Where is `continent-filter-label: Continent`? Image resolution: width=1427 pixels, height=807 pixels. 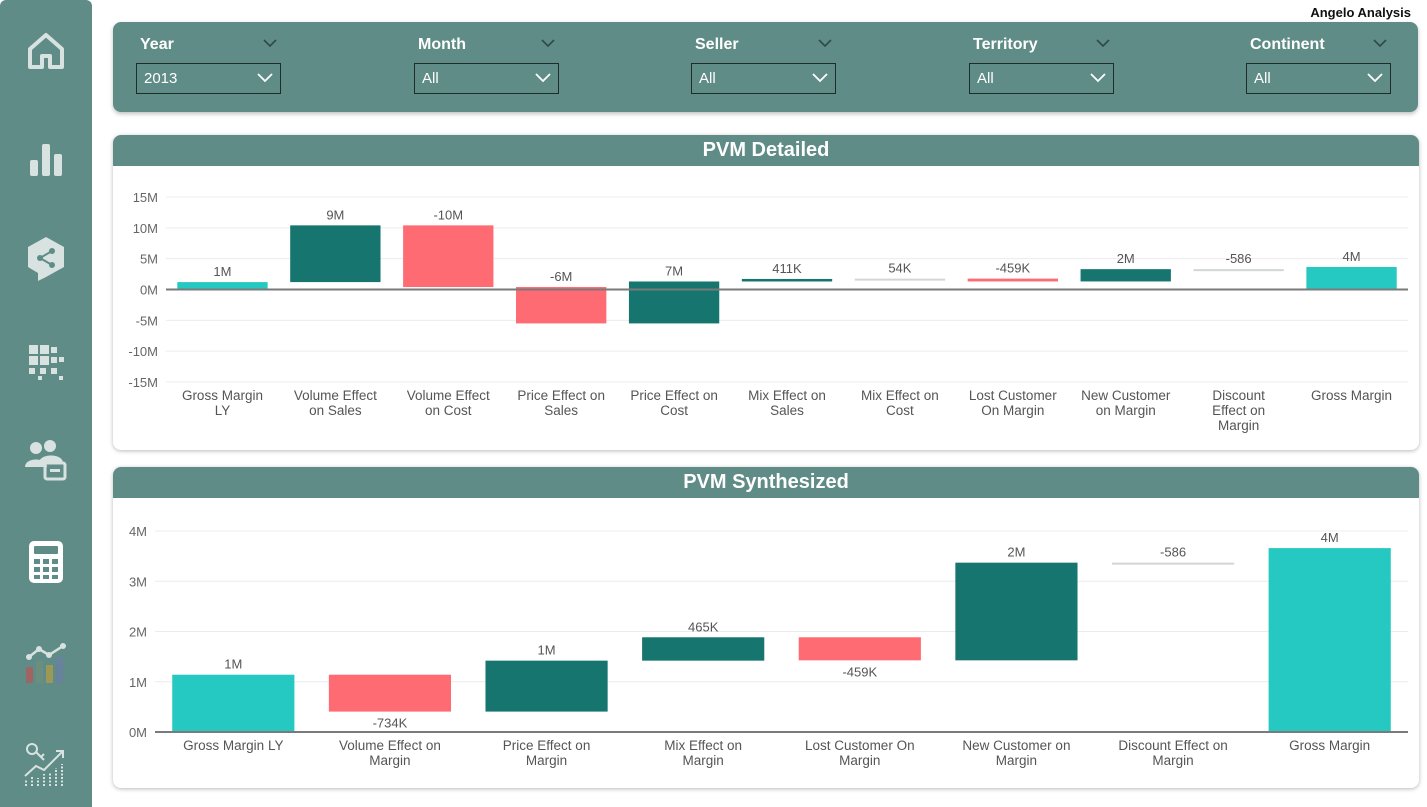 continent-filter-label: Continent is located at coordinates (1287, 44).